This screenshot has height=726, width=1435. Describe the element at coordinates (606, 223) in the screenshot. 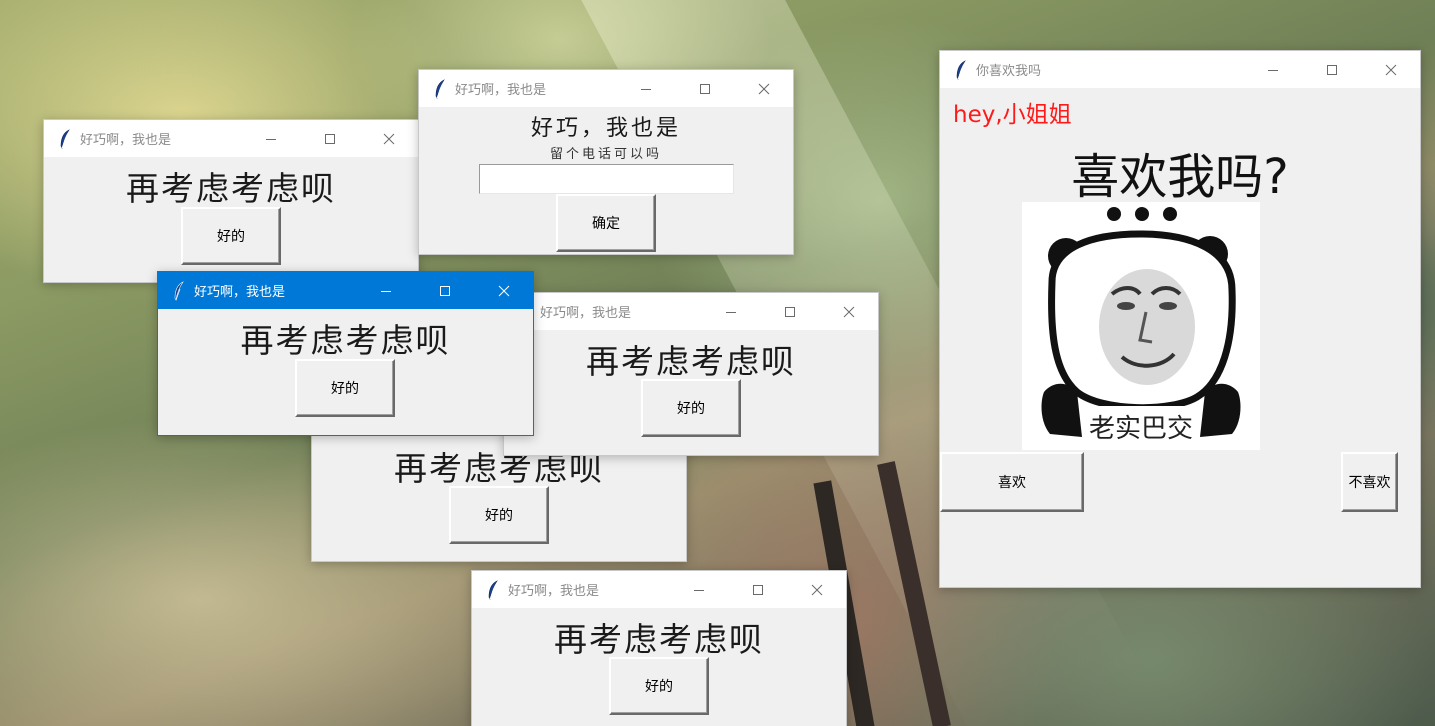

I see `confirm-button: 确定` at that location.